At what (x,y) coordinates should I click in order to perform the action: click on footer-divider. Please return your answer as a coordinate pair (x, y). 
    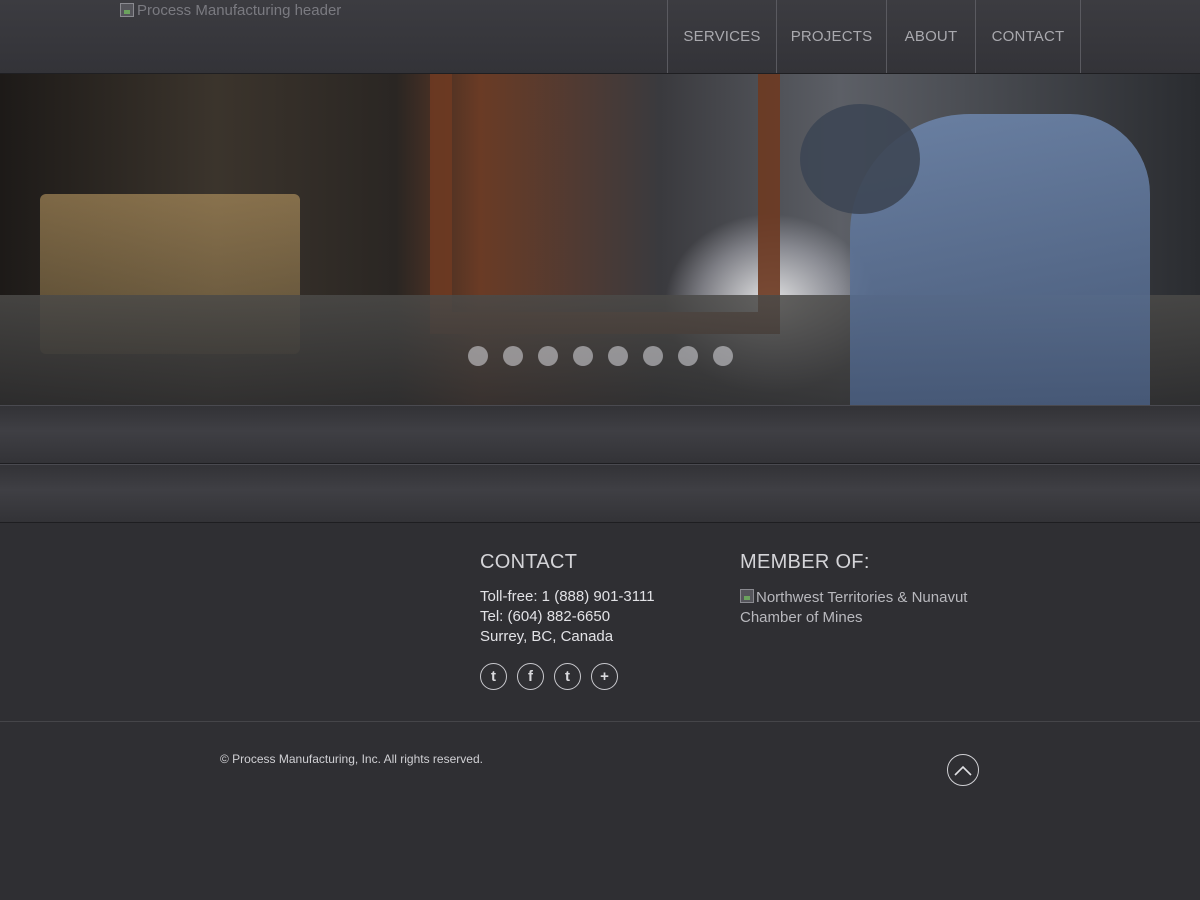
    Looking at the image, I should click on (600, 721).